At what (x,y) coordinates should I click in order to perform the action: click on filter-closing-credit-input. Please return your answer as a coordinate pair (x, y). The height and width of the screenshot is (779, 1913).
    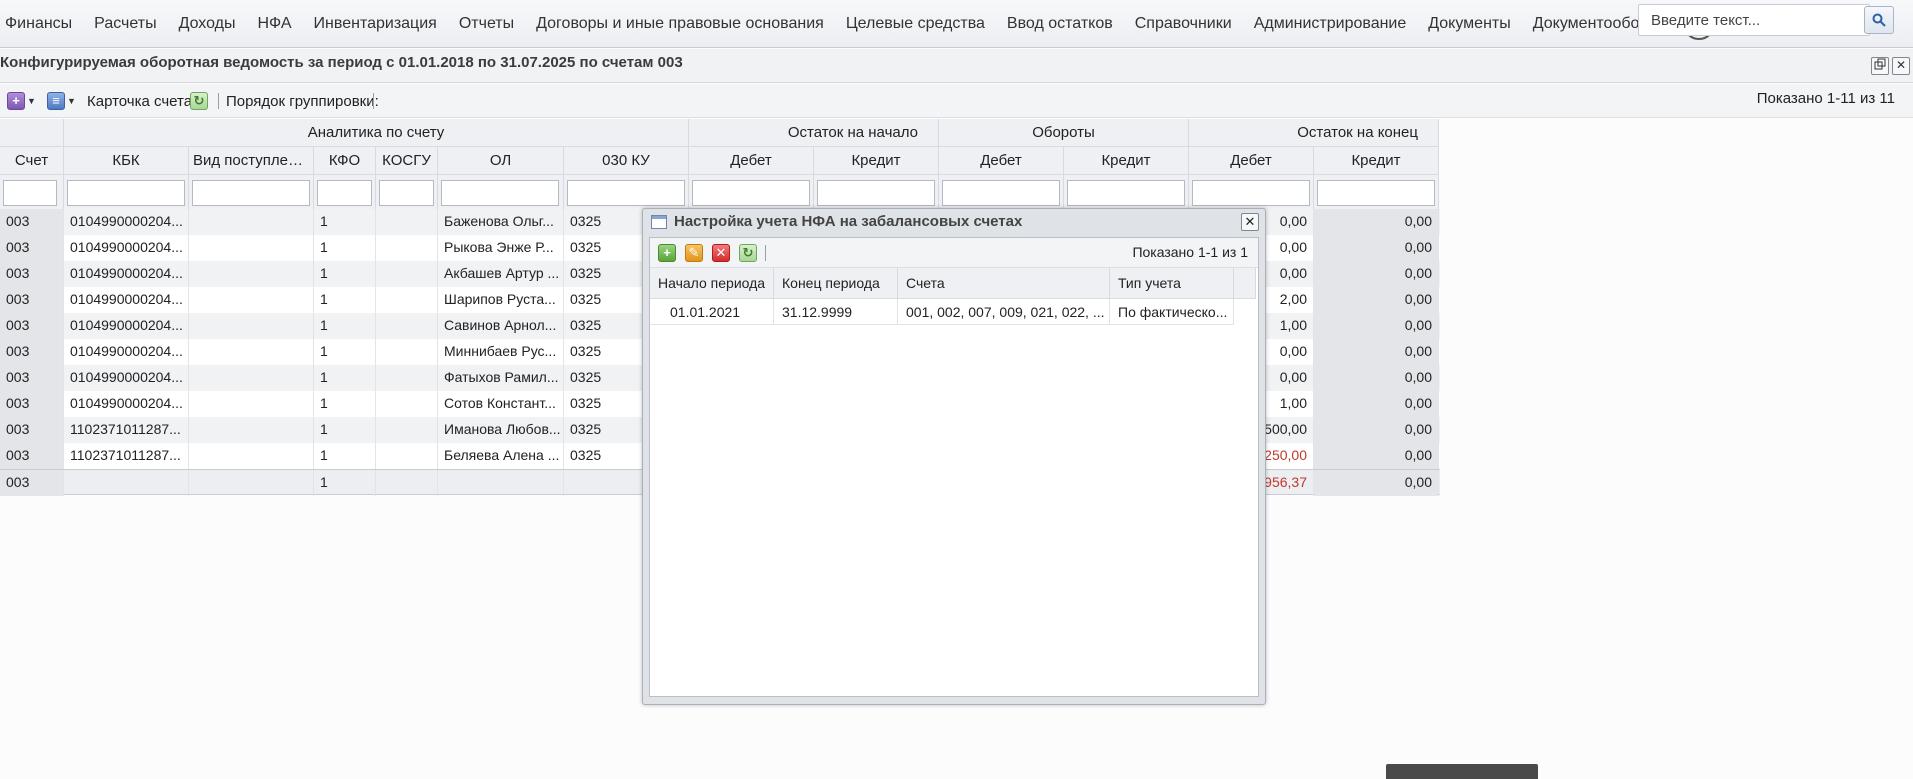
    Looking at the image, I should click on (1376, 193).